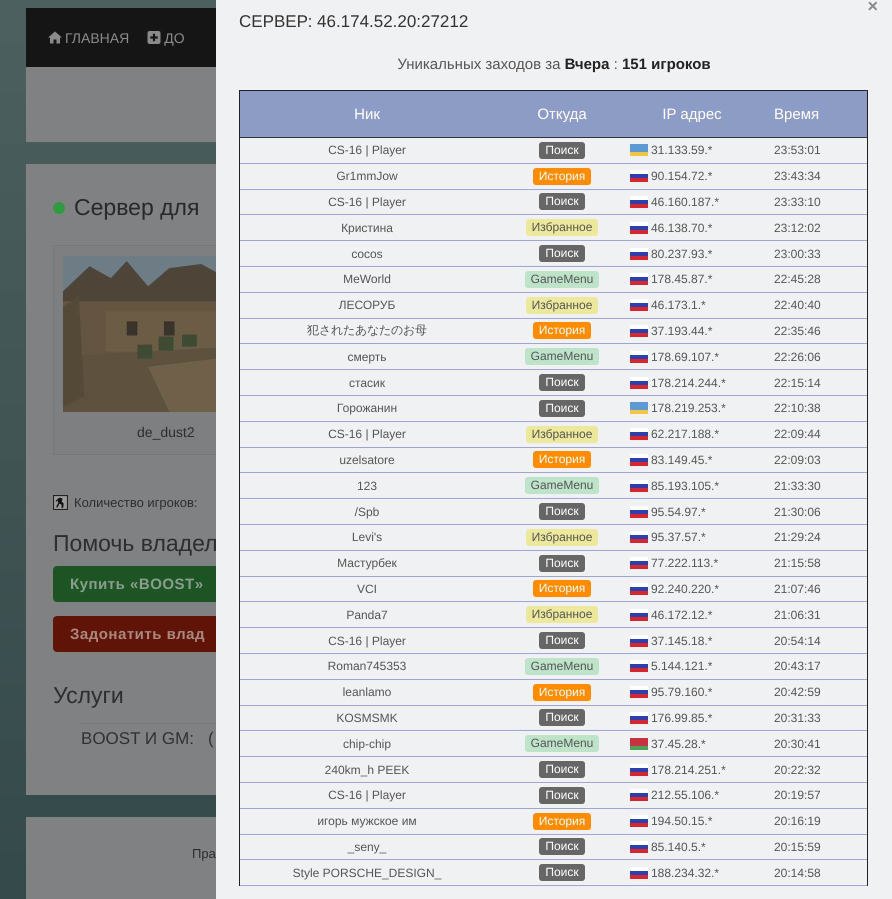 The height and width of the screenshot is (899, 892). Describe the element at coordinates (562, 114) in the screenshot. I see `column-header: Откуда` at that location.